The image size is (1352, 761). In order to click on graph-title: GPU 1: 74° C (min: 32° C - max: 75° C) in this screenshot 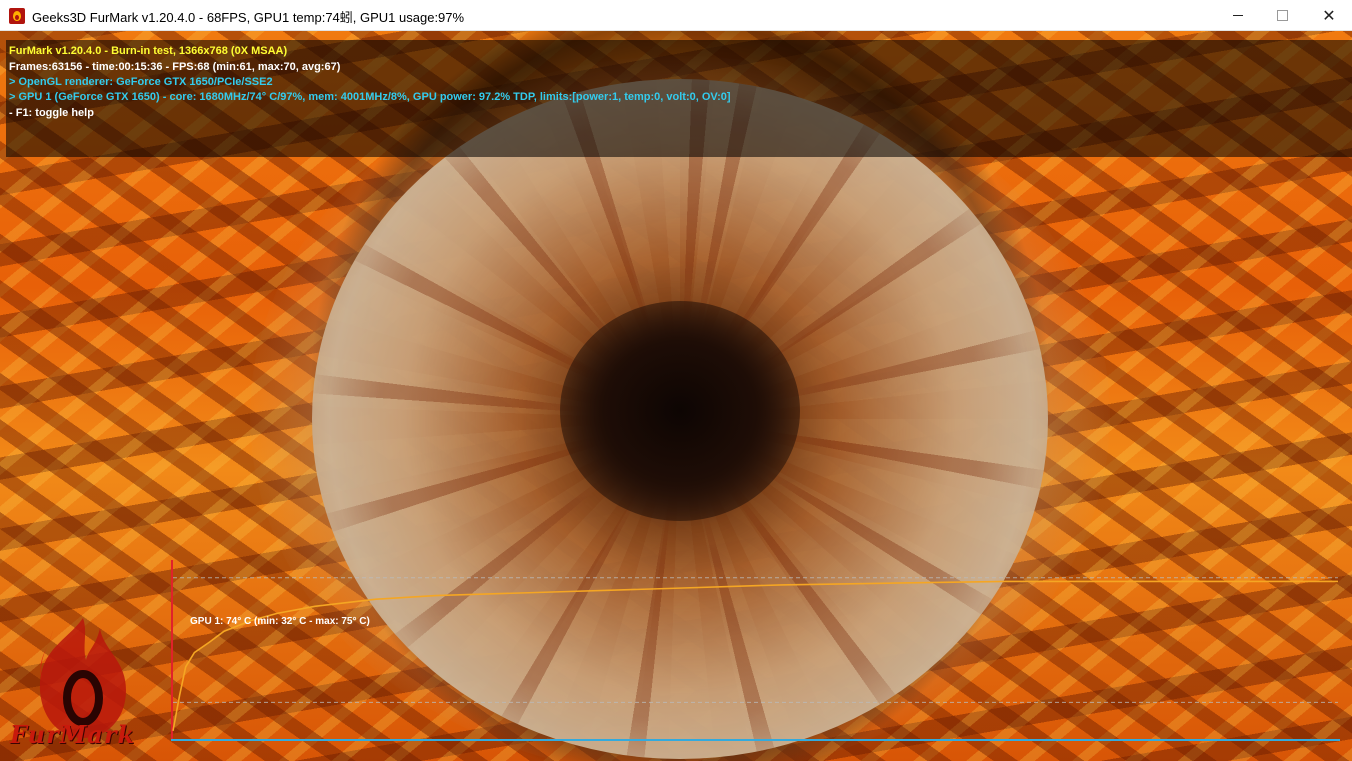, I will do `click(280, 621)`.